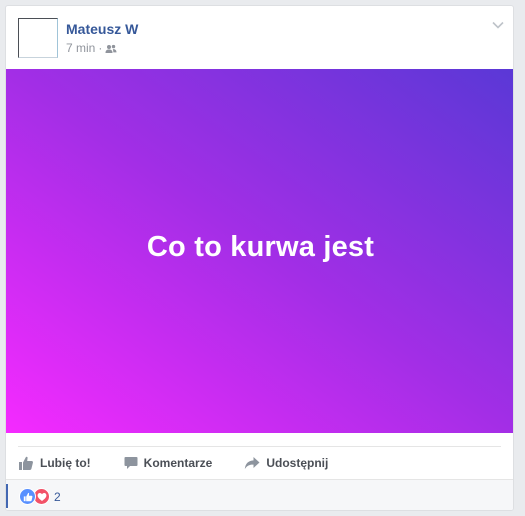 The width and height of the screenshot is (525, 516). I want to click on comment-button: Komentarze, so click(168, 463).